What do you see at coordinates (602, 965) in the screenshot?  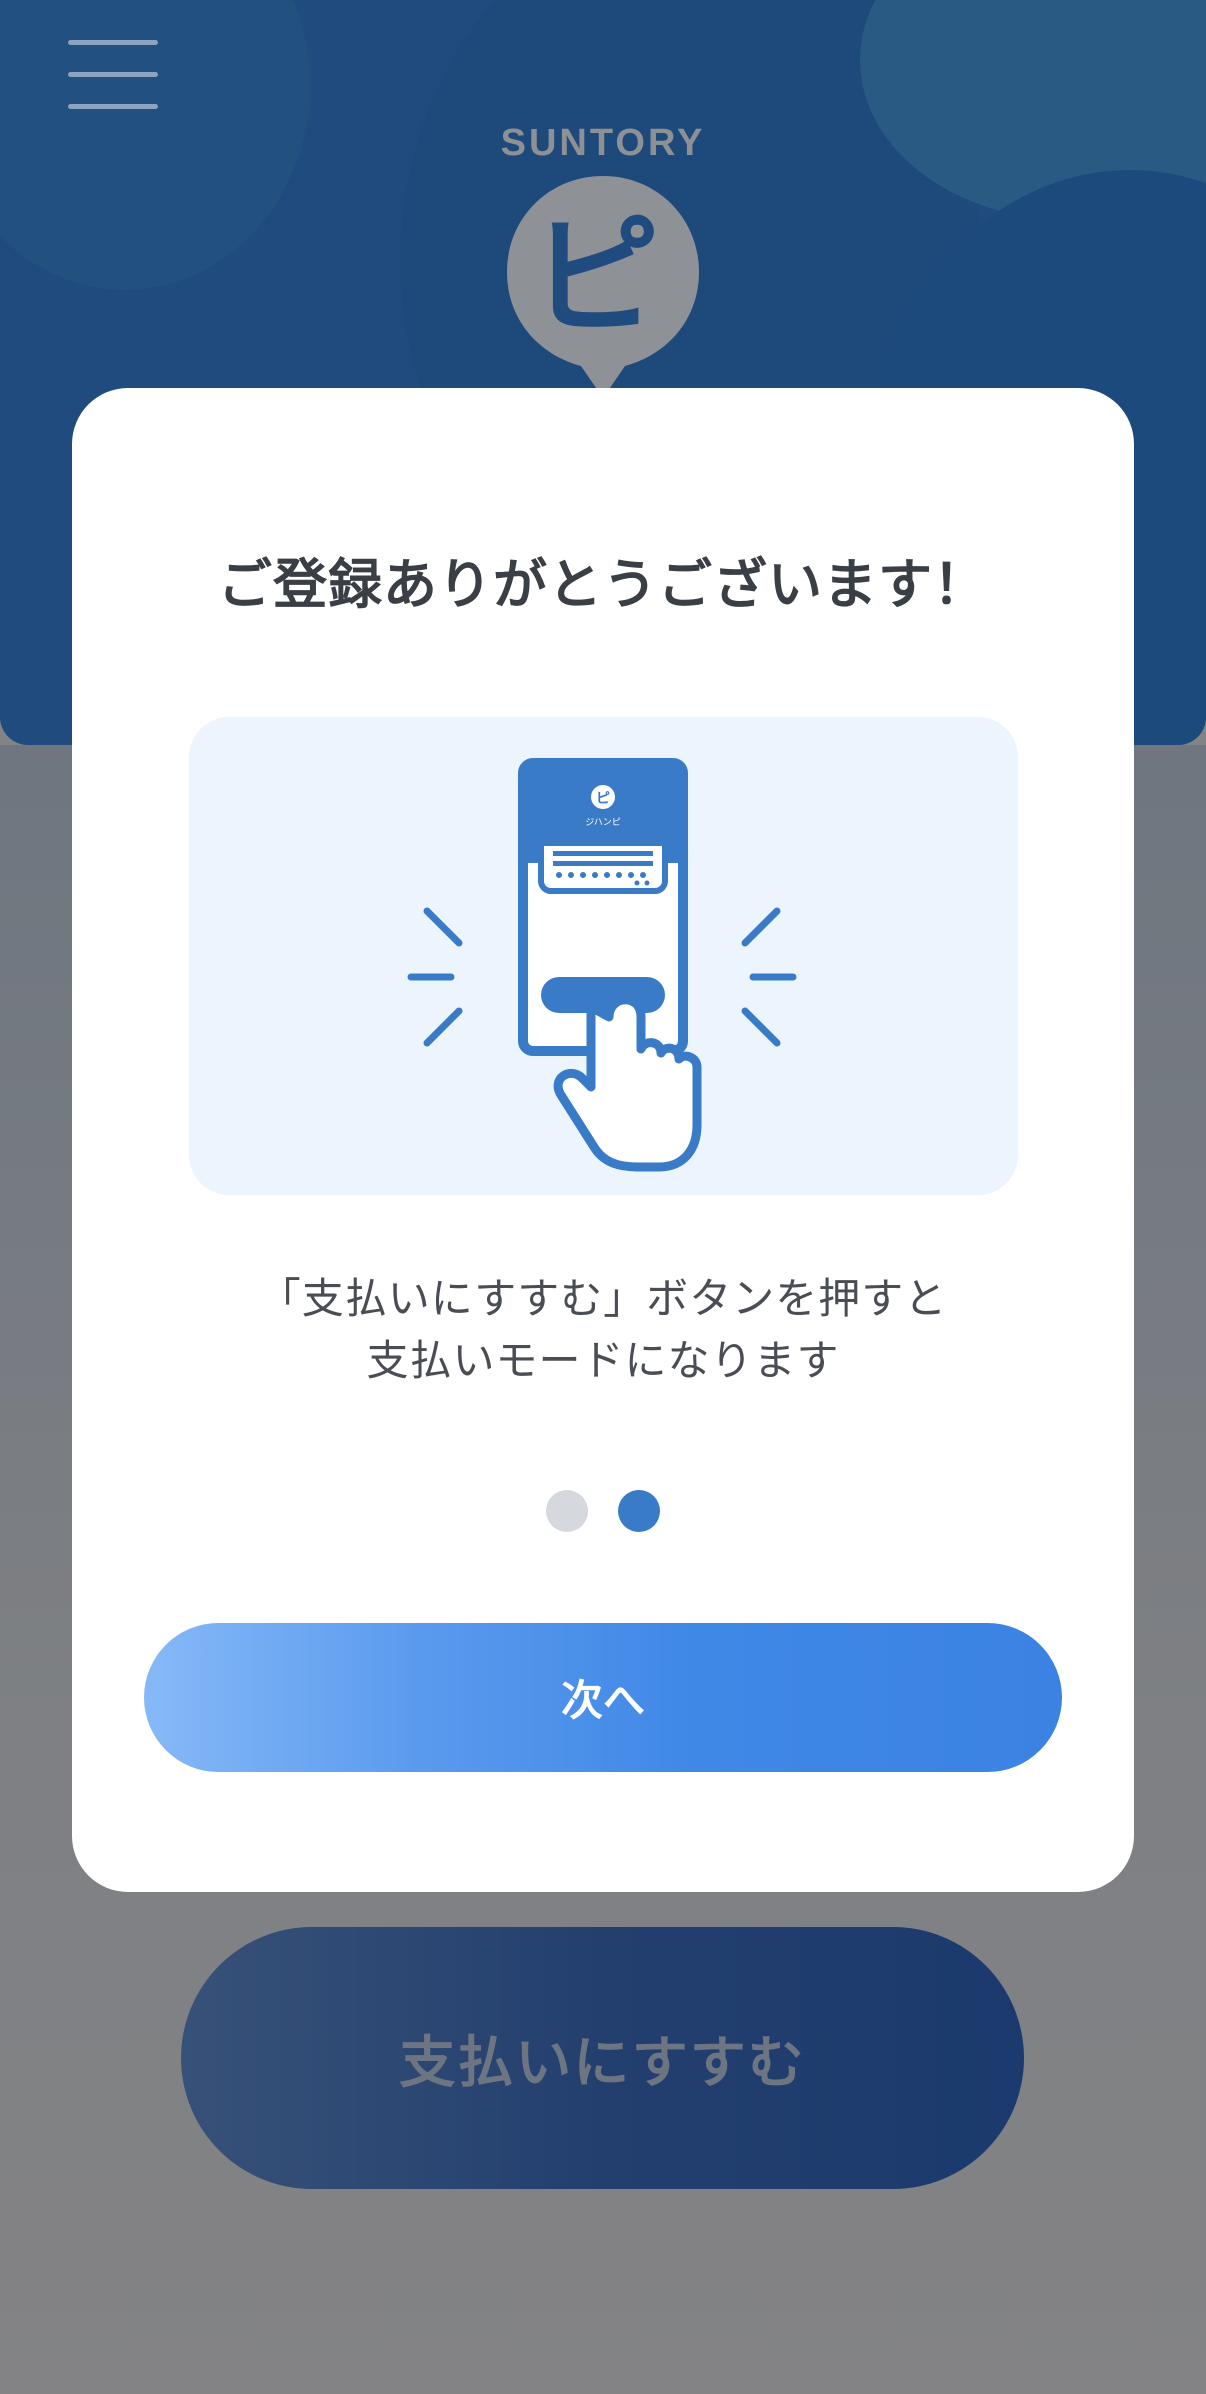 I see `phone-tap-icon: ピ ジハンピ` at bounding box center [602, 965].